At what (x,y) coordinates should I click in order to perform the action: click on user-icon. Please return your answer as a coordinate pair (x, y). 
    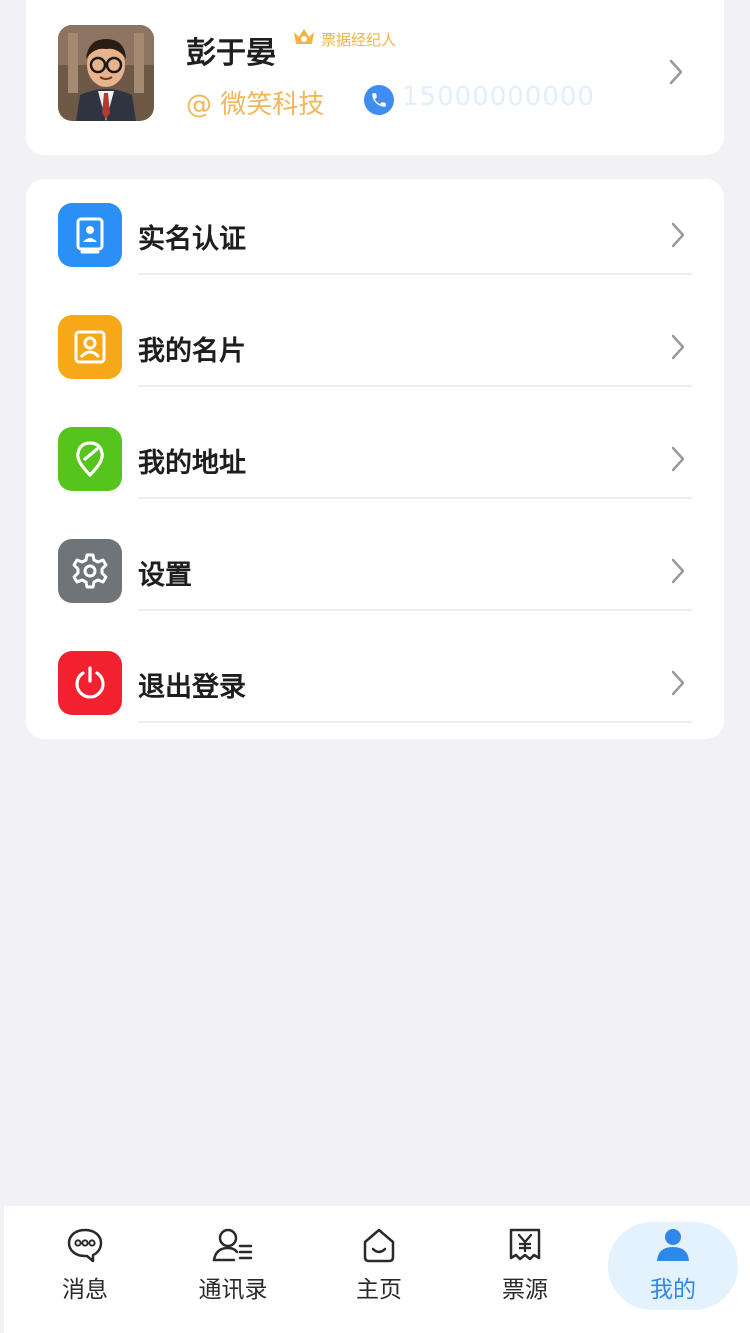
    Looking at the image, I should click on (673, 1247).